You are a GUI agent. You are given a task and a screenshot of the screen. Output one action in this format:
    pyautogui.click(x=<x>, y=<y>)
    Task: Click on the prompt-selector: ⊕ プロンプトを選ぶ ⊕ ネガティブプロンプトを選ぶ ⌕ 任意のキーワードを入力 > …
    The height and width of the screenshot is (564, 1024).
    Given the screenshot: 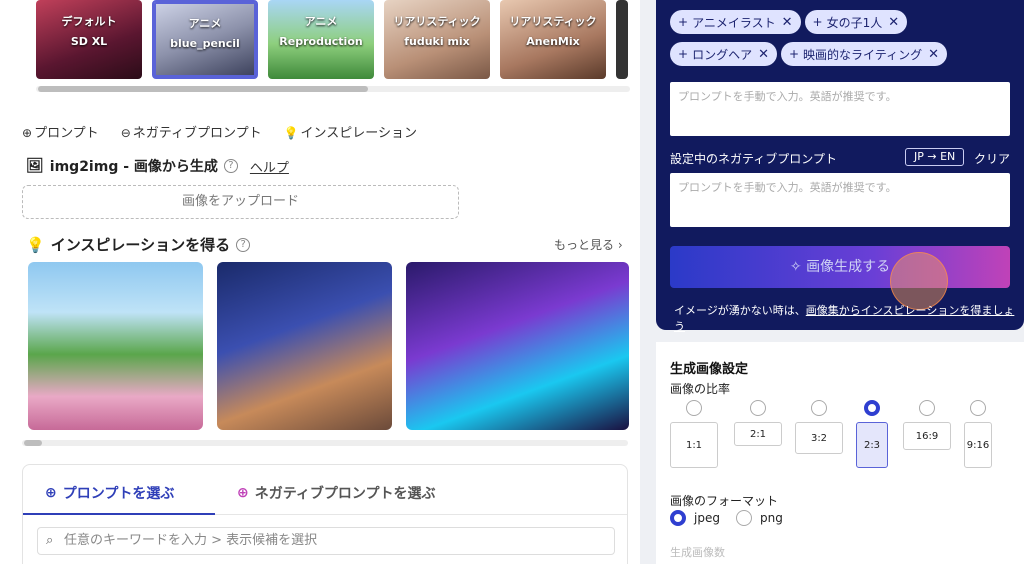 What is the action you would take?
    pyautogui.click(x=325, y=514)
    